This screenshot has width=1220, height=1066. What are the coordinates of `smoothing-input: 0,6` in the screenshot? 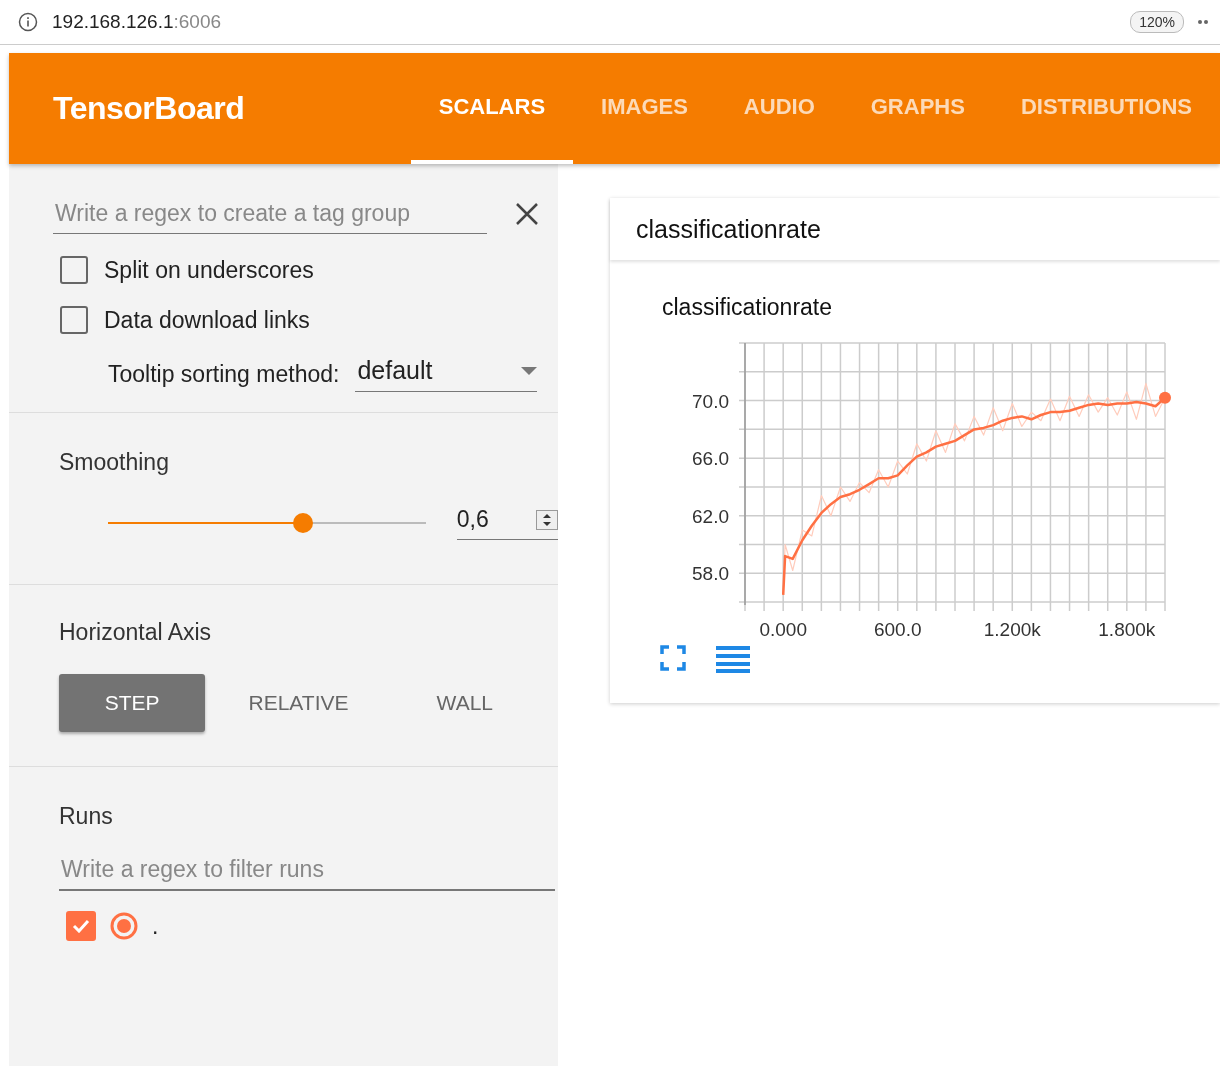 It's located at (507, 523).